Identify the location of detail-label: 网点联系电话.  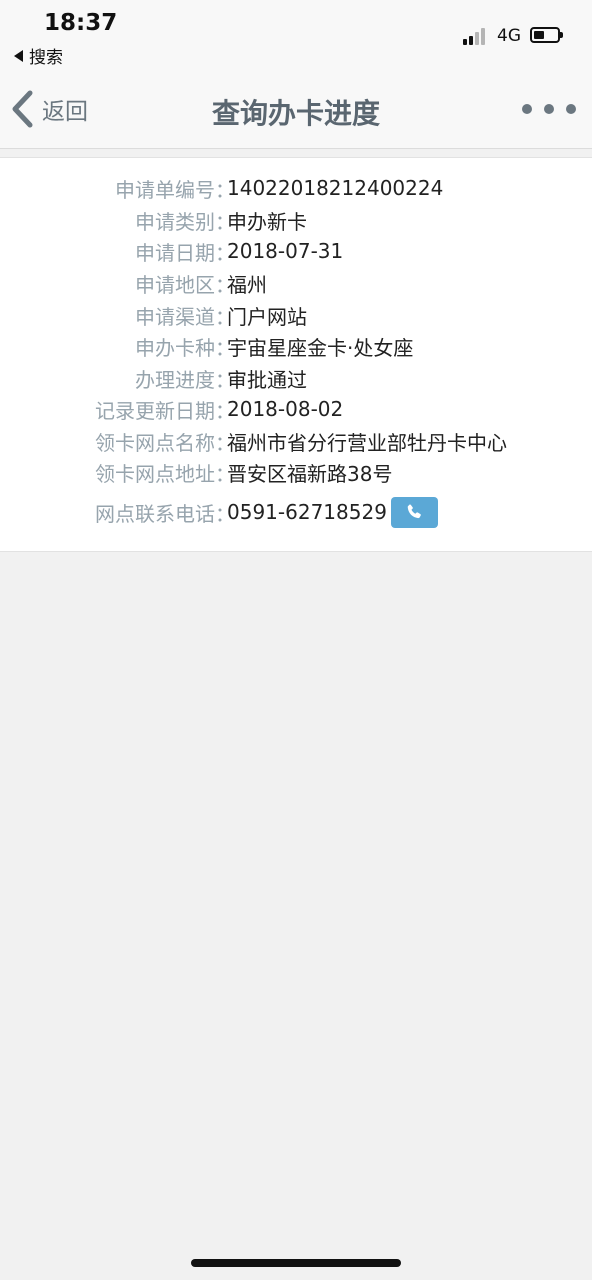
(155, 513).